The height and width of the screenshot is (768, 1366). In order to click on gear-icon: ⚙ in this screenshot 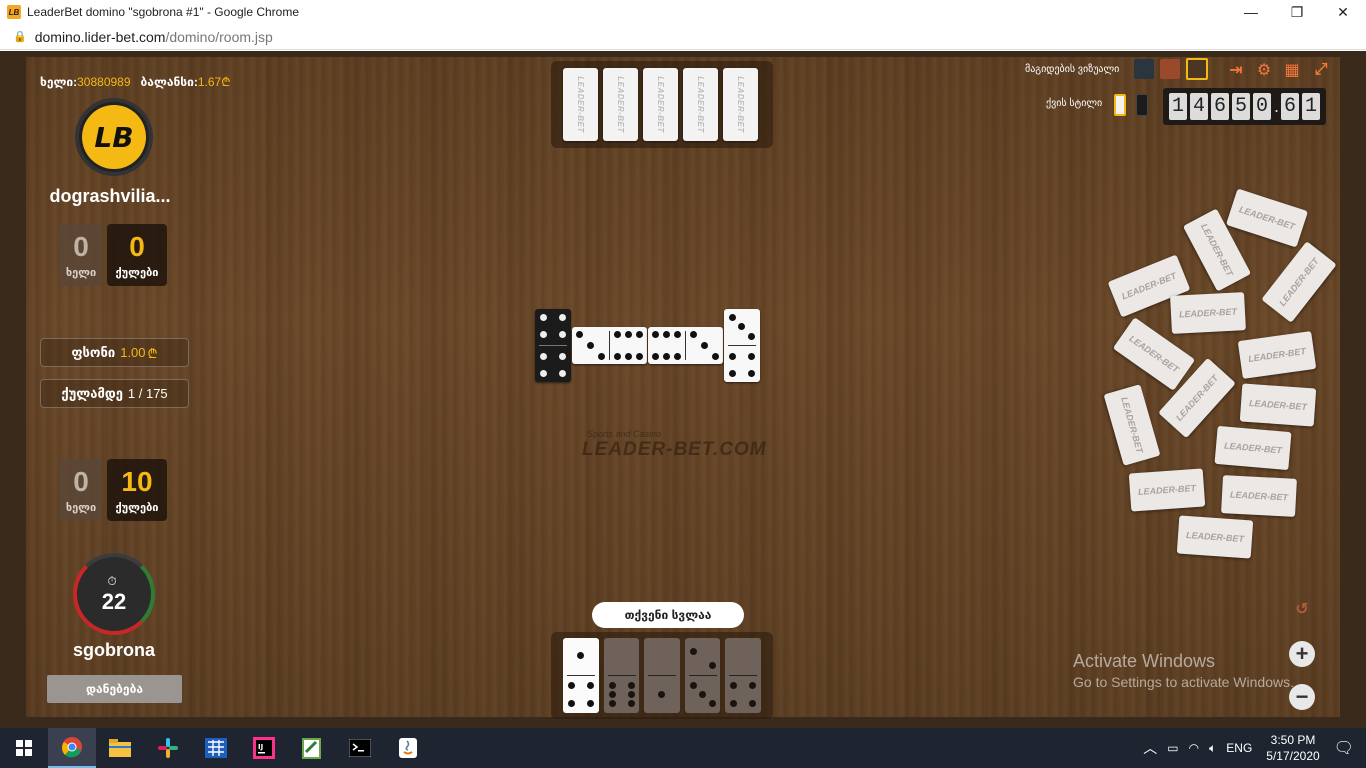, I will do `click(1264, 70)`.